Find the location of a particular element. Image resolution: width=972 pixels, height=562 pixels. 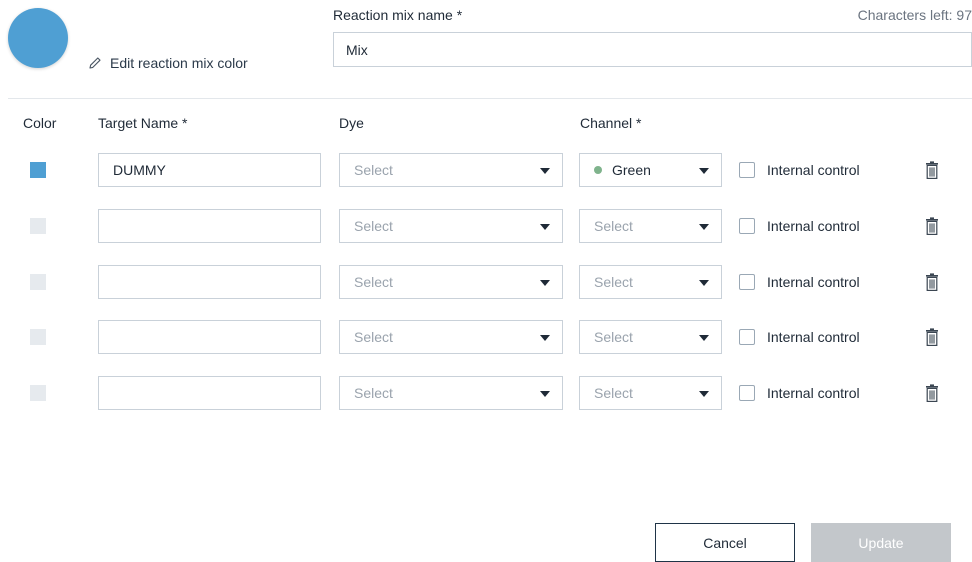

edit-reaction-mix-color-label: Edit reaction mix color is located at coordinates (179, 63).